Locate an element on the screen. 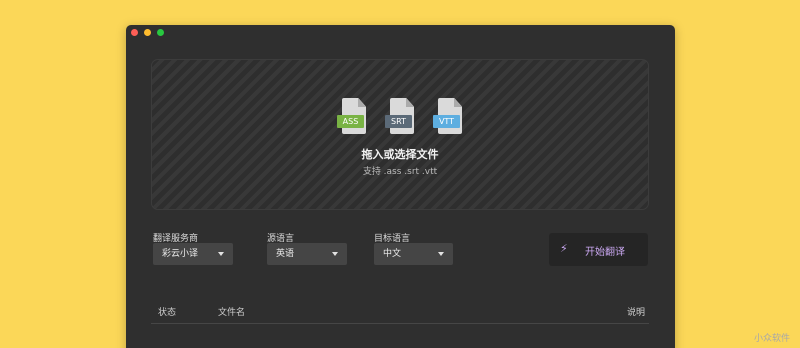 Image resolution: width=800 pixels, height=348 pixels. column-filename: 文件名 is located at coordinates (232, 313).